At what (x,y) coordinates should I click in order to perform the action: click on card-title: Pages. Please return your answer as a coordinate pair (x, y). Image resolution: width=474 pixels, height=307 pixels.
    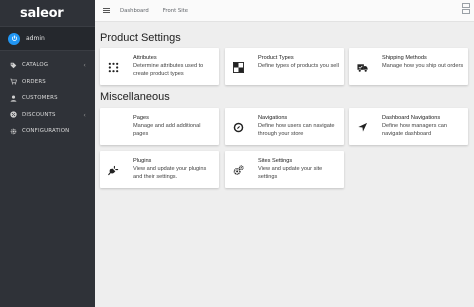
    Looking at the image, I should click on (141, 118).